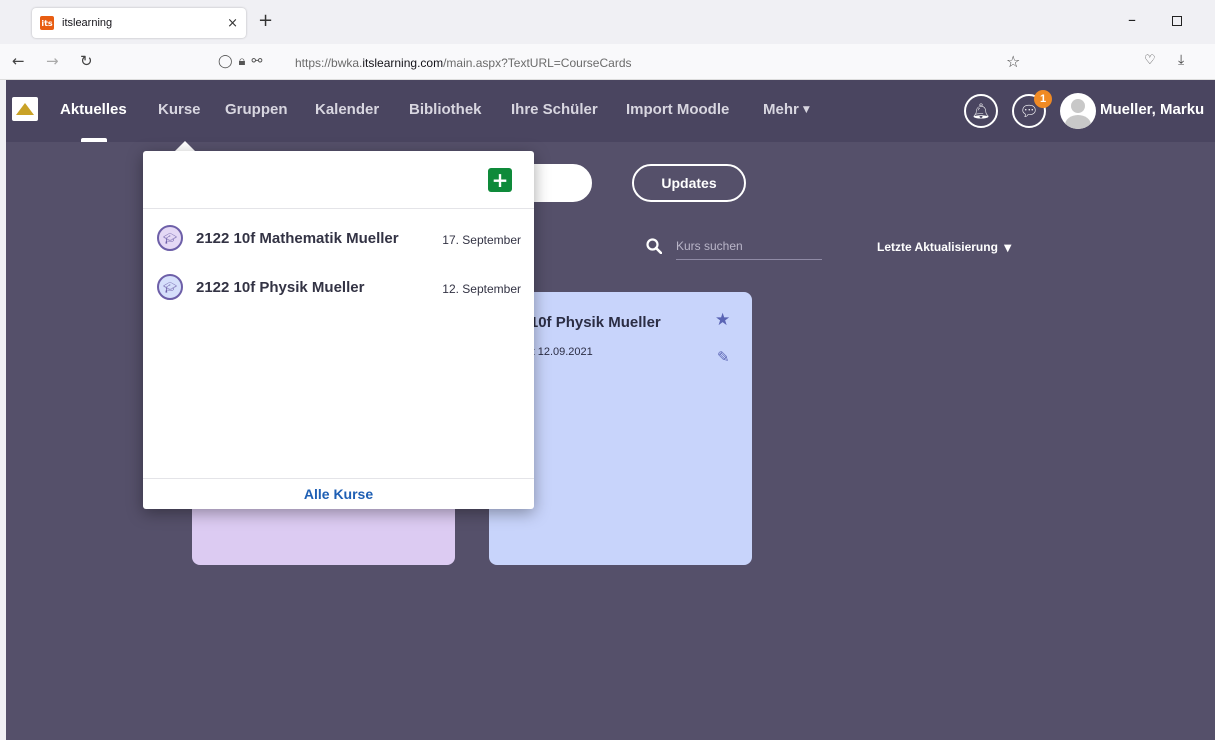  What do you see at coordinates (297, 238) in the screenshot?
I see `course-name: 2122 10f Mathematik Mueller` at bounding box center [297, 238].